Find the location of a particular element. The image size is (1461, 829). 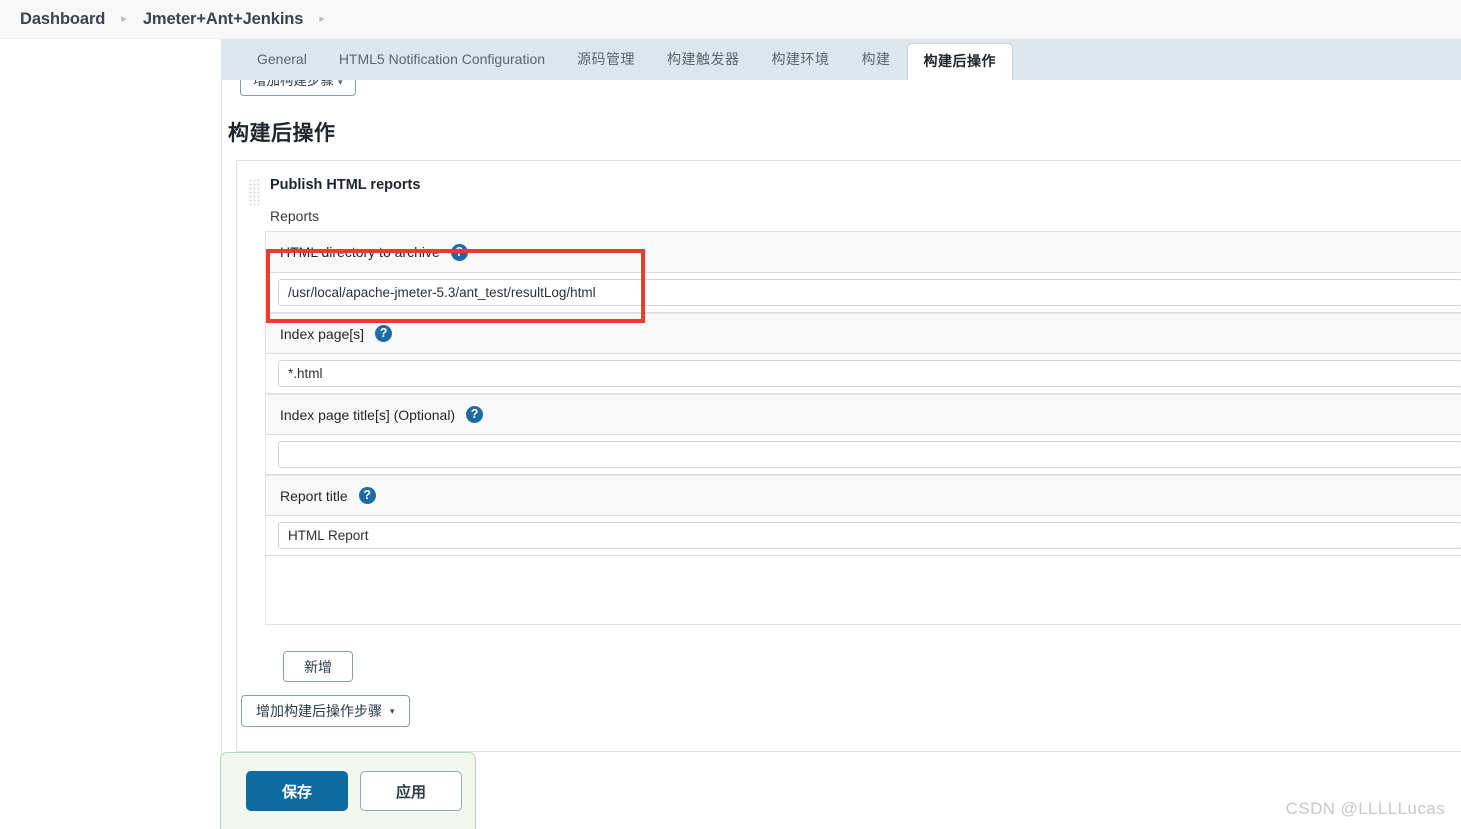

tab-general: General is located at coordinates (282, 59).